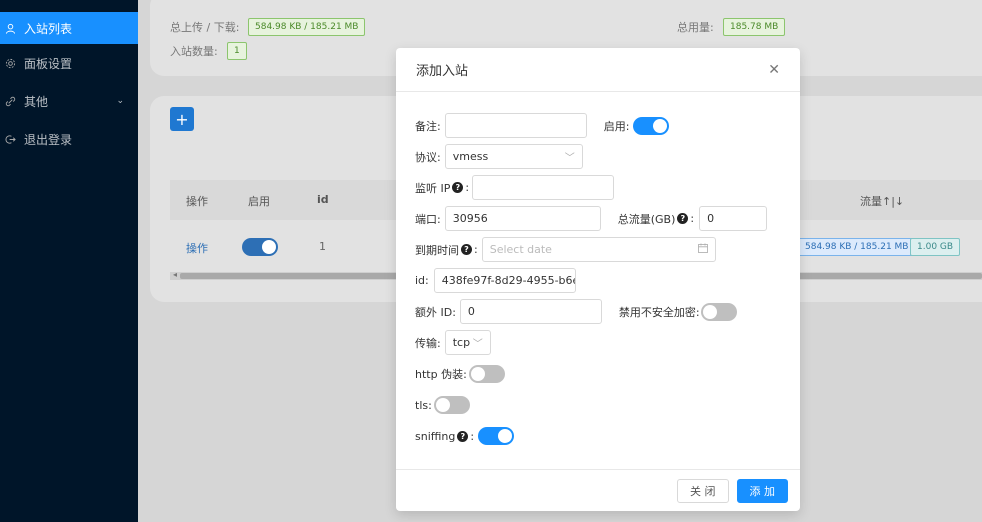  What do you see at coordinates (718, 311) in the screenshot?
I see `disable-insecure-toggle` at bounding box center [718, 311].